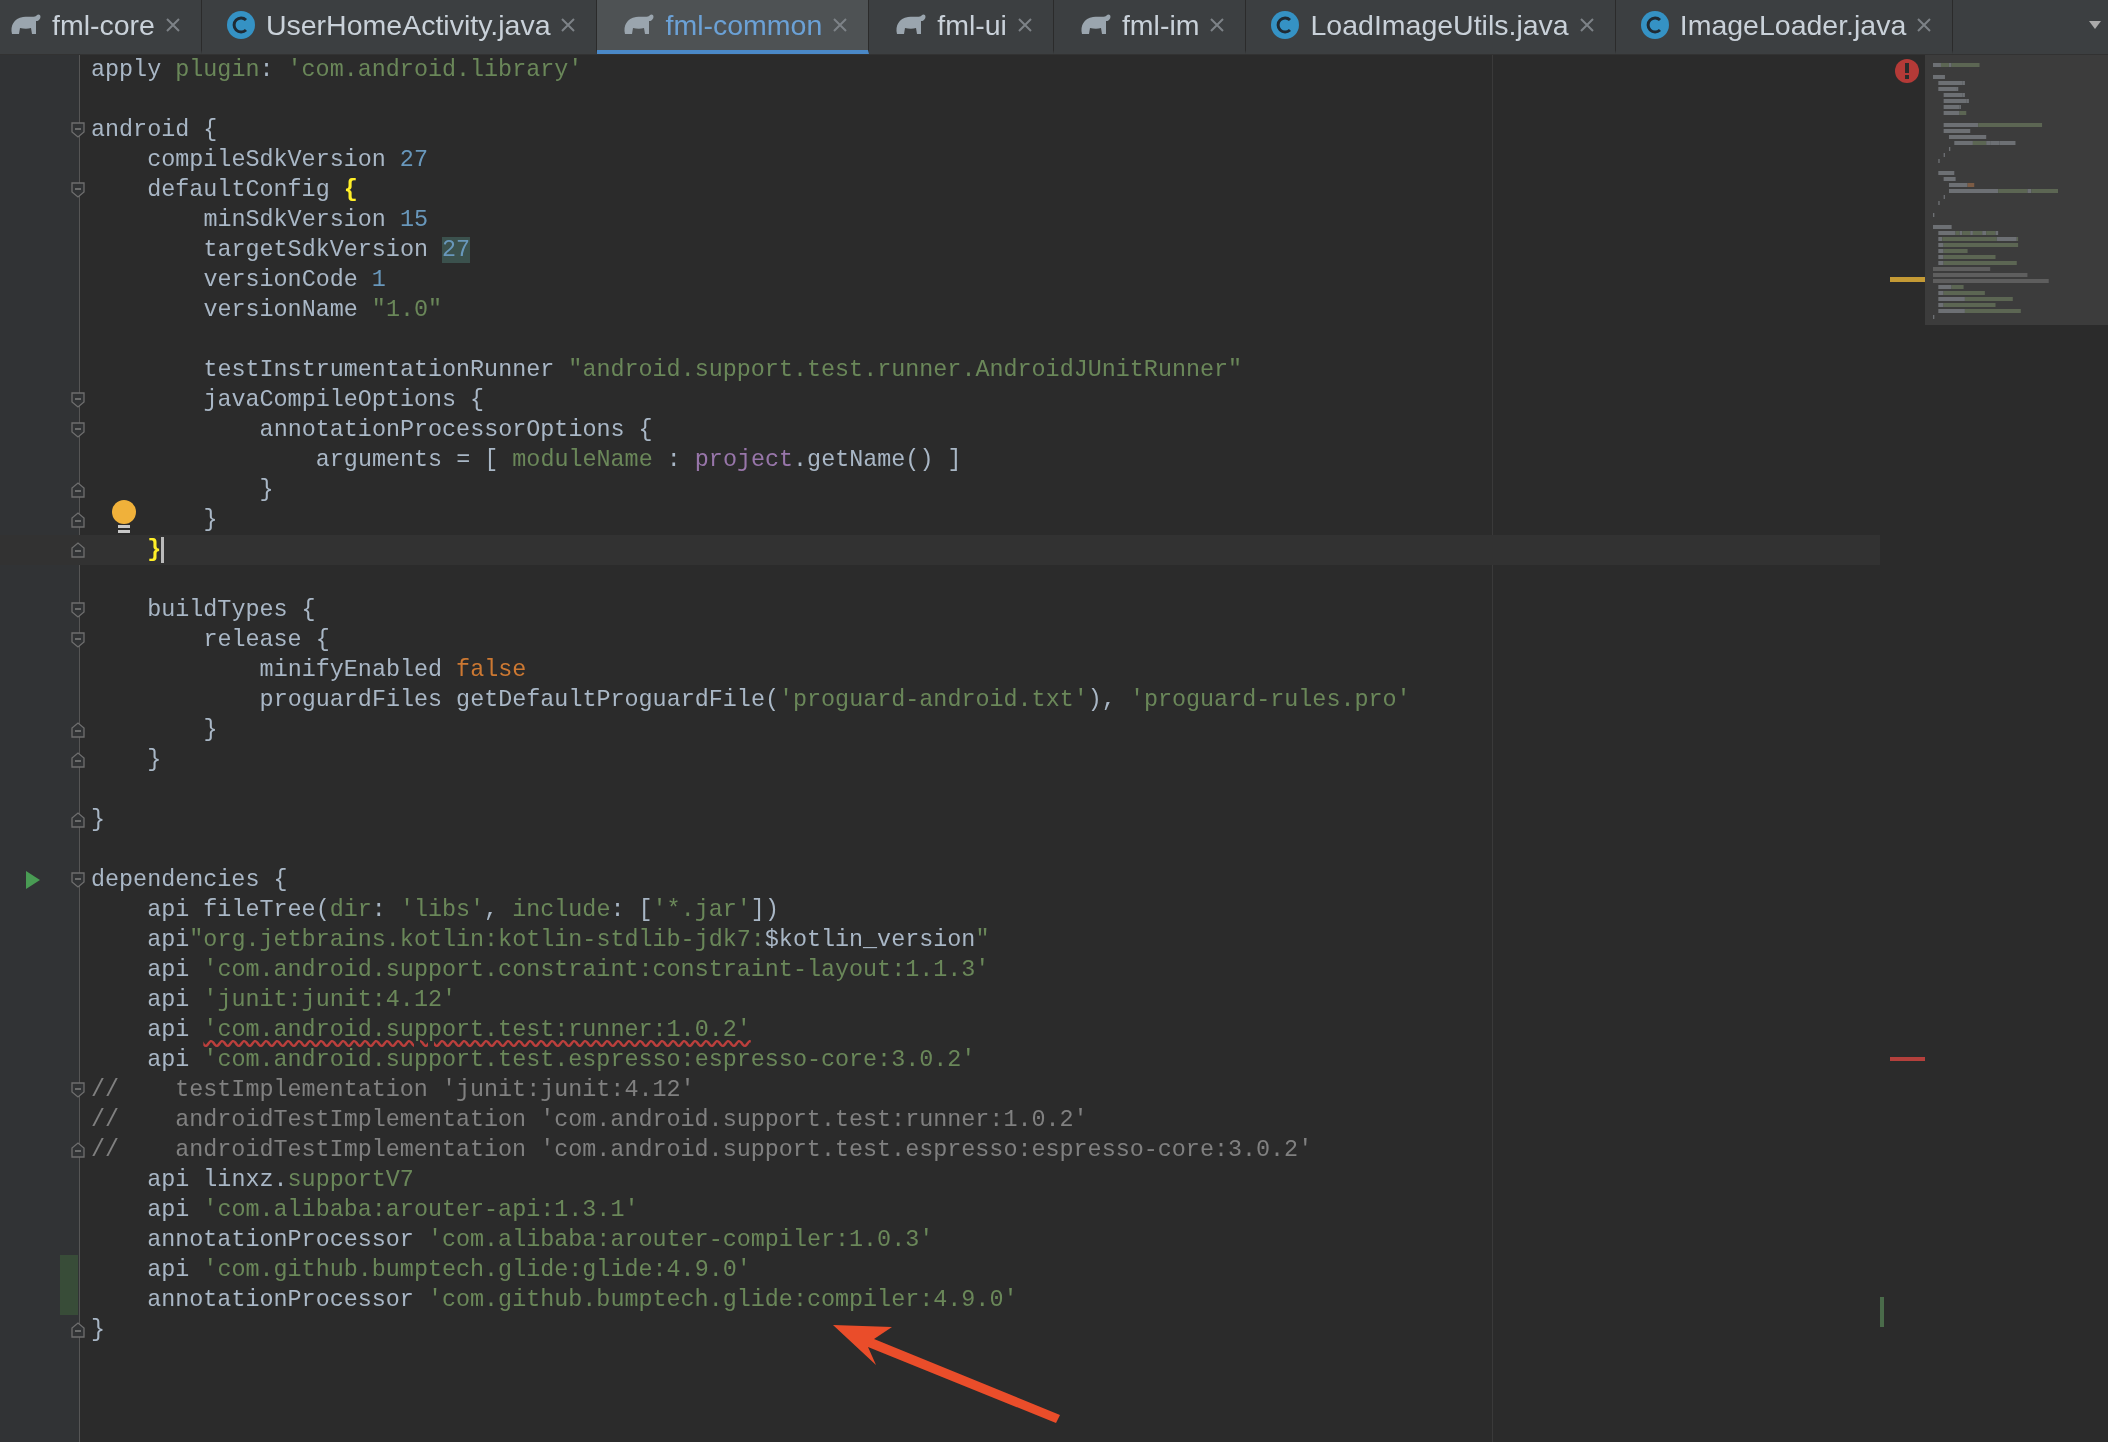  Describe the element at coordinates (393, 670) in the screenshot. I see `code-line: minifyEnabled false` at that location.